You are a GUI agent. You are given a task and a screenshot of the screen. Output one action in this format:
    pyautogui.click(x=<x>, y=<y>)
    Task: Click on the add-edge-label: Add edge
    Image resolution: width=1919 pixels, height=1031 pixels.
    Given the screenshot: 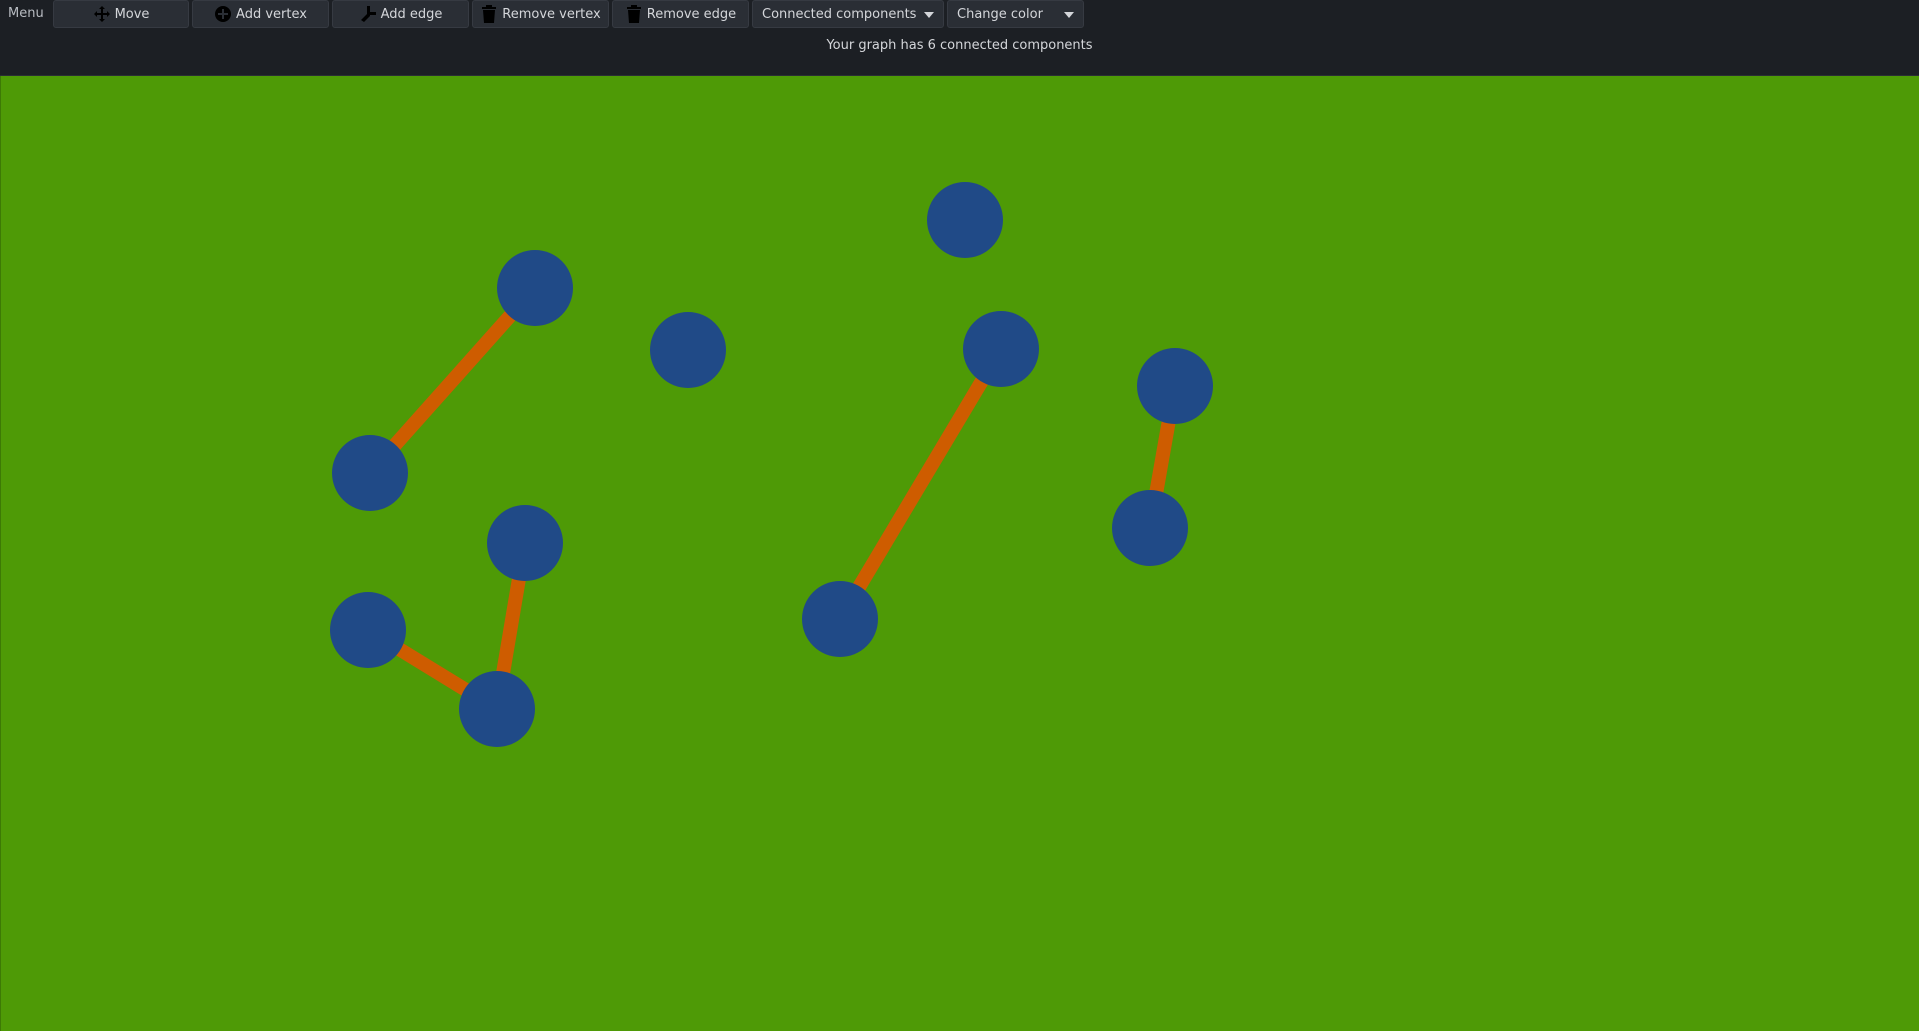 What is the action you would take?
    pyautogui.click(x=411, y=14)
    